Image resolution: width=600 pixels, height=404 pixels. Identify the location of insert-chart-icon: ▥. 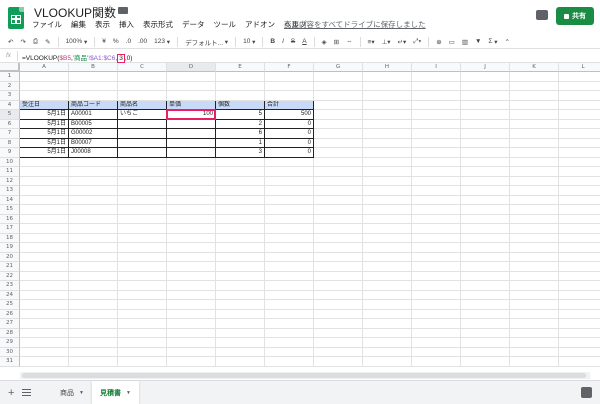
(465, 42).